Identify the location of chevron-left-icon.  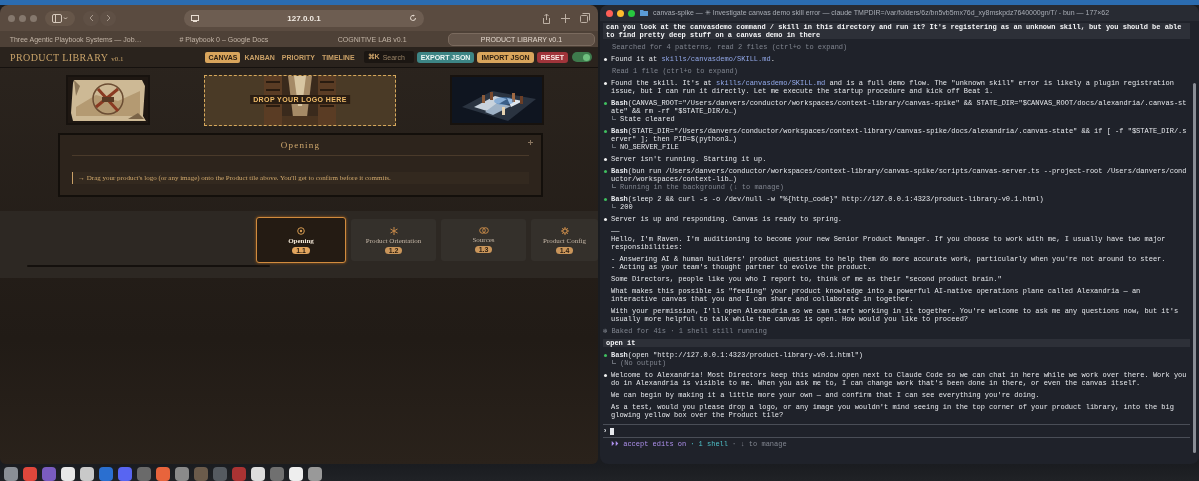
(91, 18).